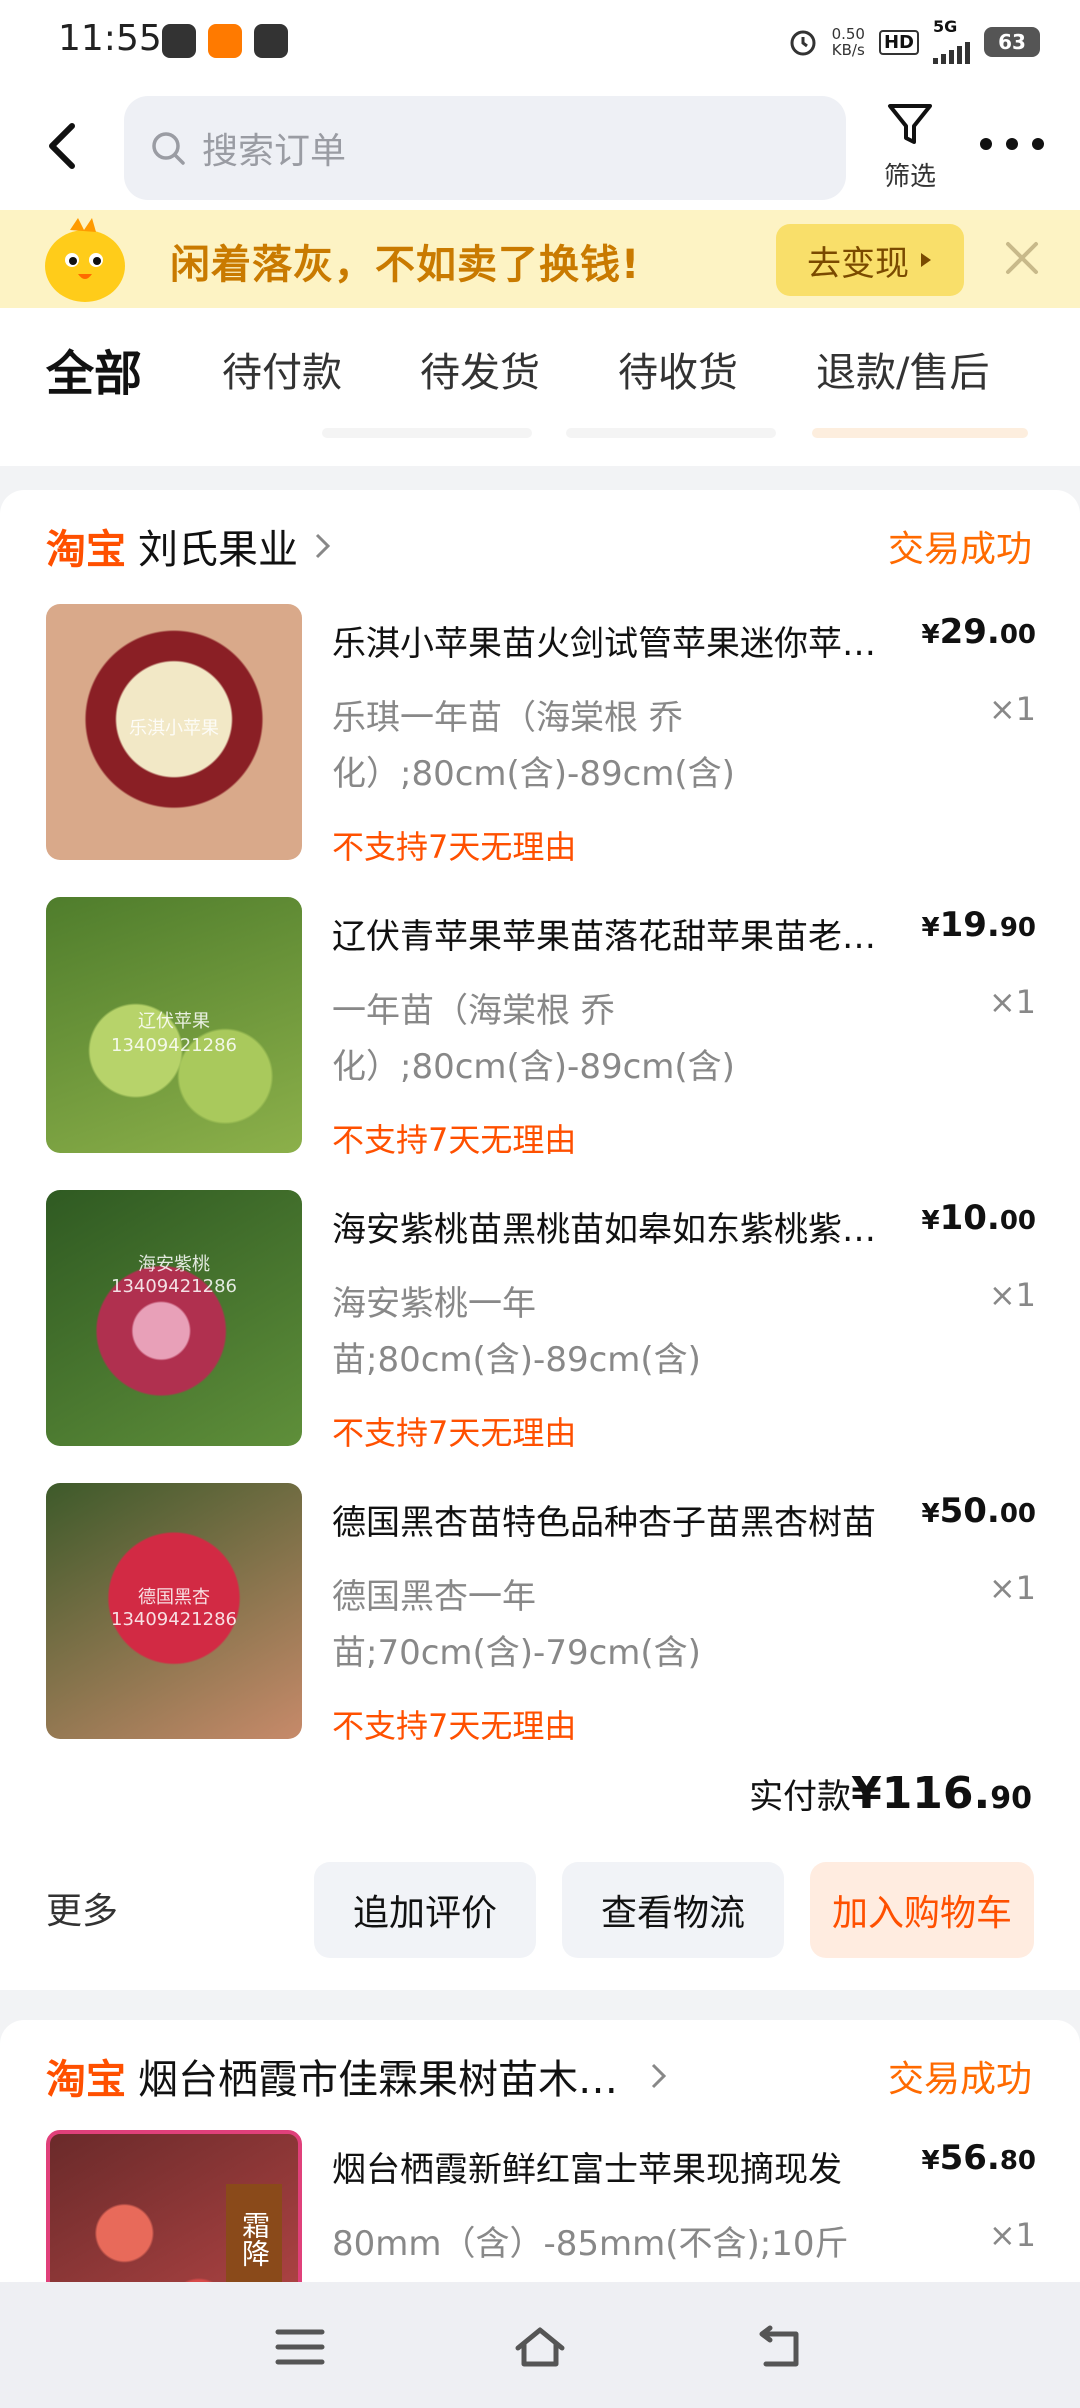 This screenshot has width=1080, height=2408. Describe the element at coordinates (300, 2347) in the screenshot. I see `menu-icon` at that location.